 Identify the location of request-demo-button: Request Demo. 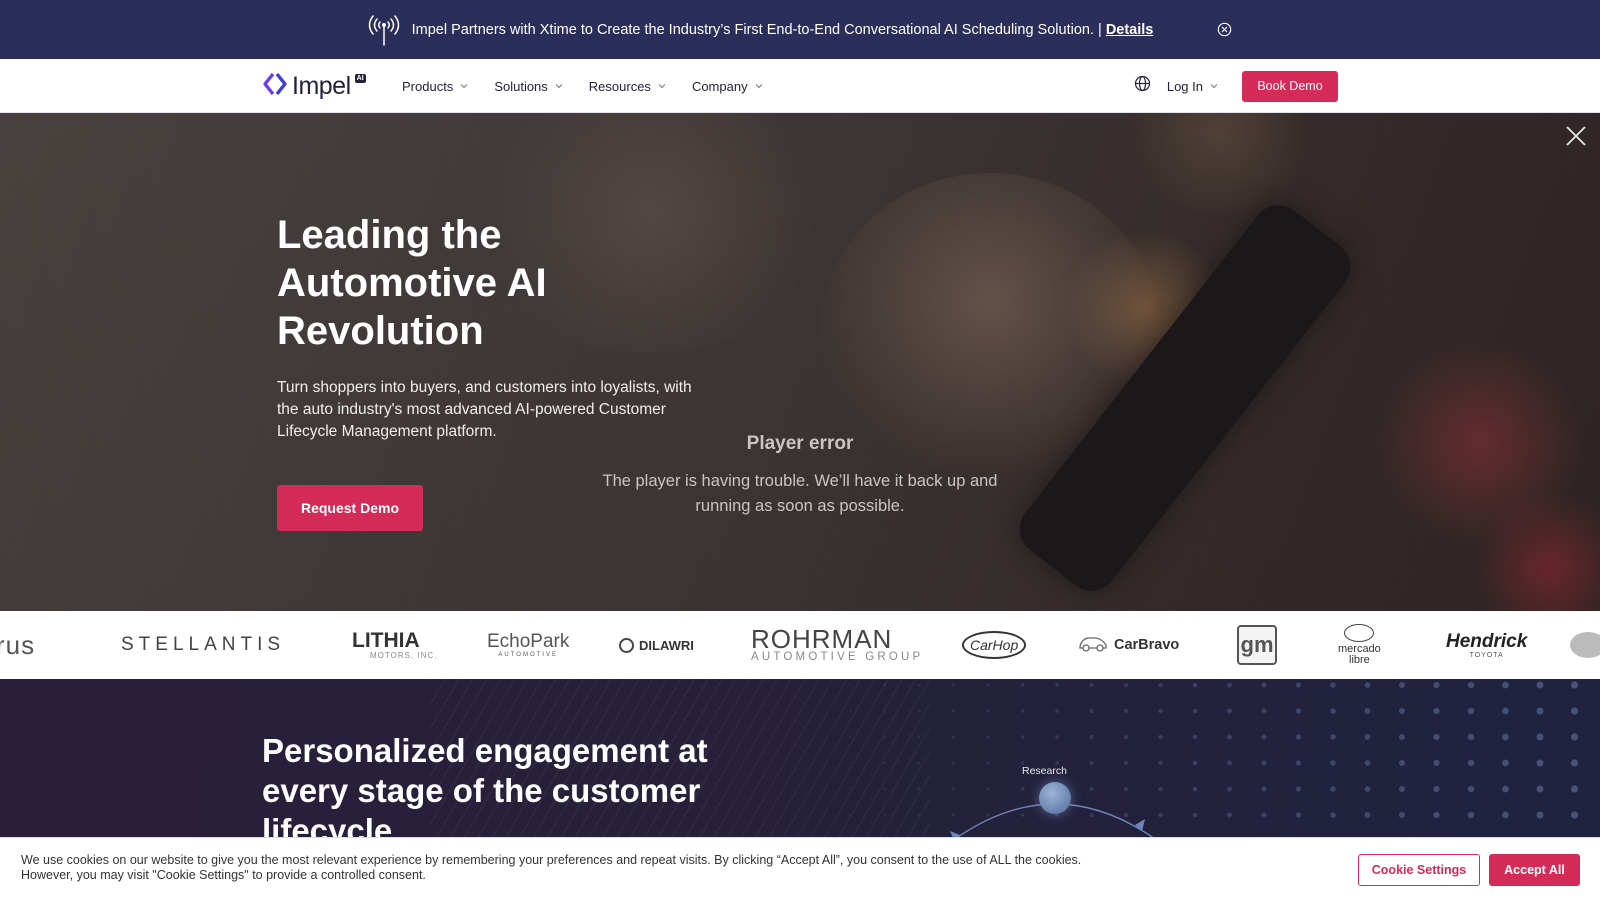
(350, 508).